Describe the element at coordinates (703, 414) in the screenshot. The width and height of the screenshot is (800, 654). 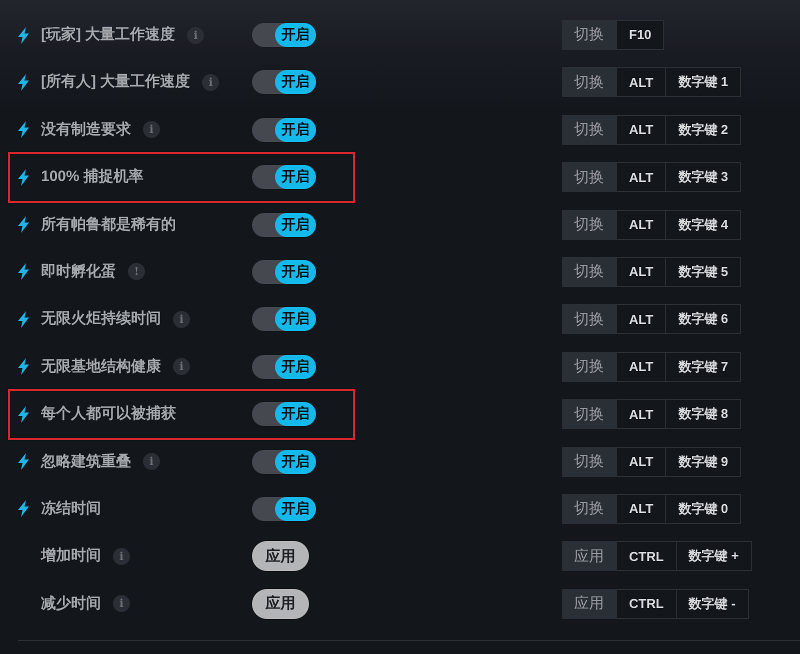
I see `key-cap: 数字键 8` at that location.